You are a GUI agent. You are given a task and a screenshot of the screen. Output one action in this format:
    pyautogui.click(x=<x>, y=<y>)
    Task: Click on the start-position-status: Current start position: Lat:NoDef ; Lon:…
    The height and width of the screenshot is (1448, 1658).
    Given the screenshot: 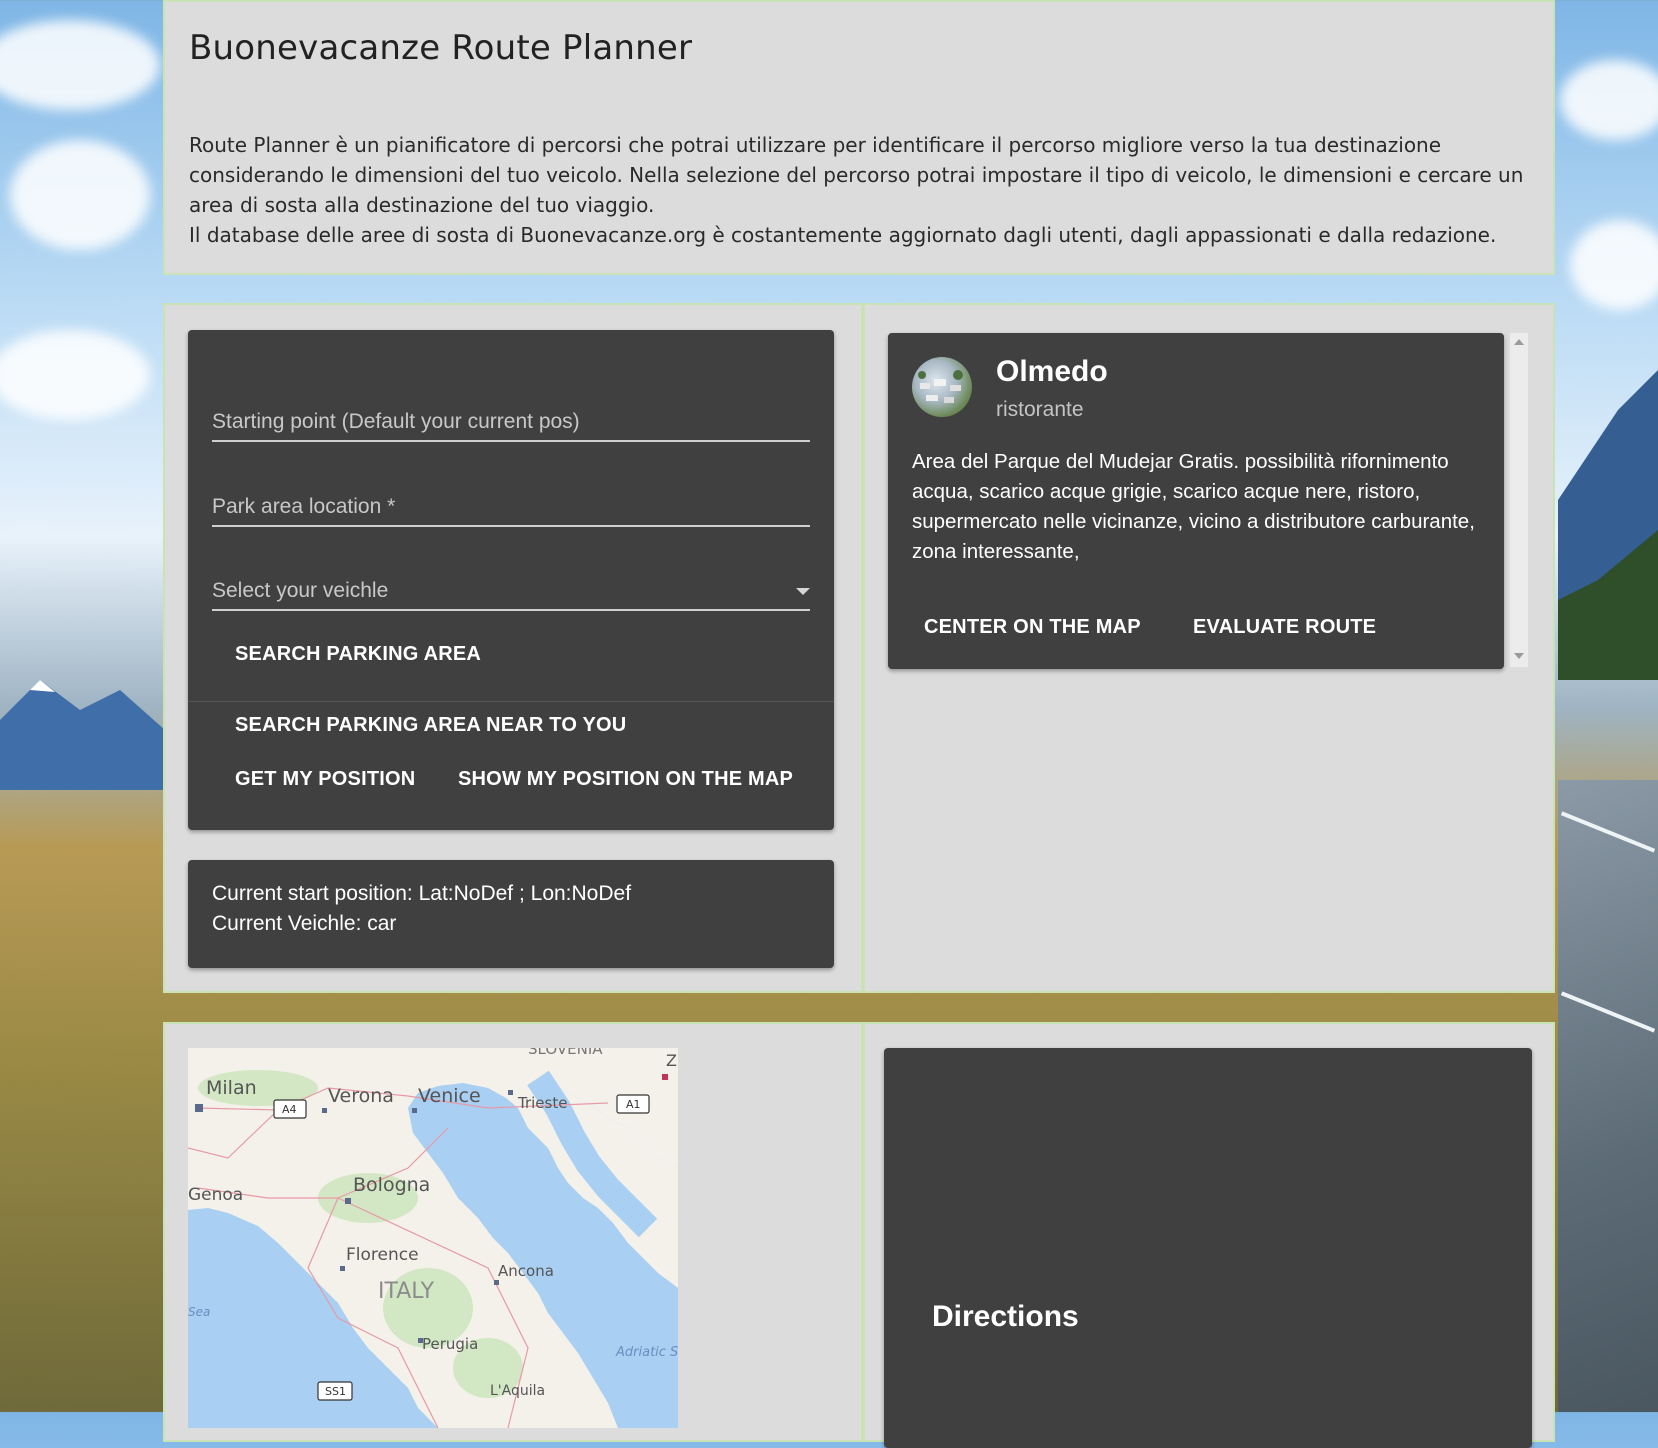 What is the action you would take?
    pyautogui.click(x=422, y=893)
    